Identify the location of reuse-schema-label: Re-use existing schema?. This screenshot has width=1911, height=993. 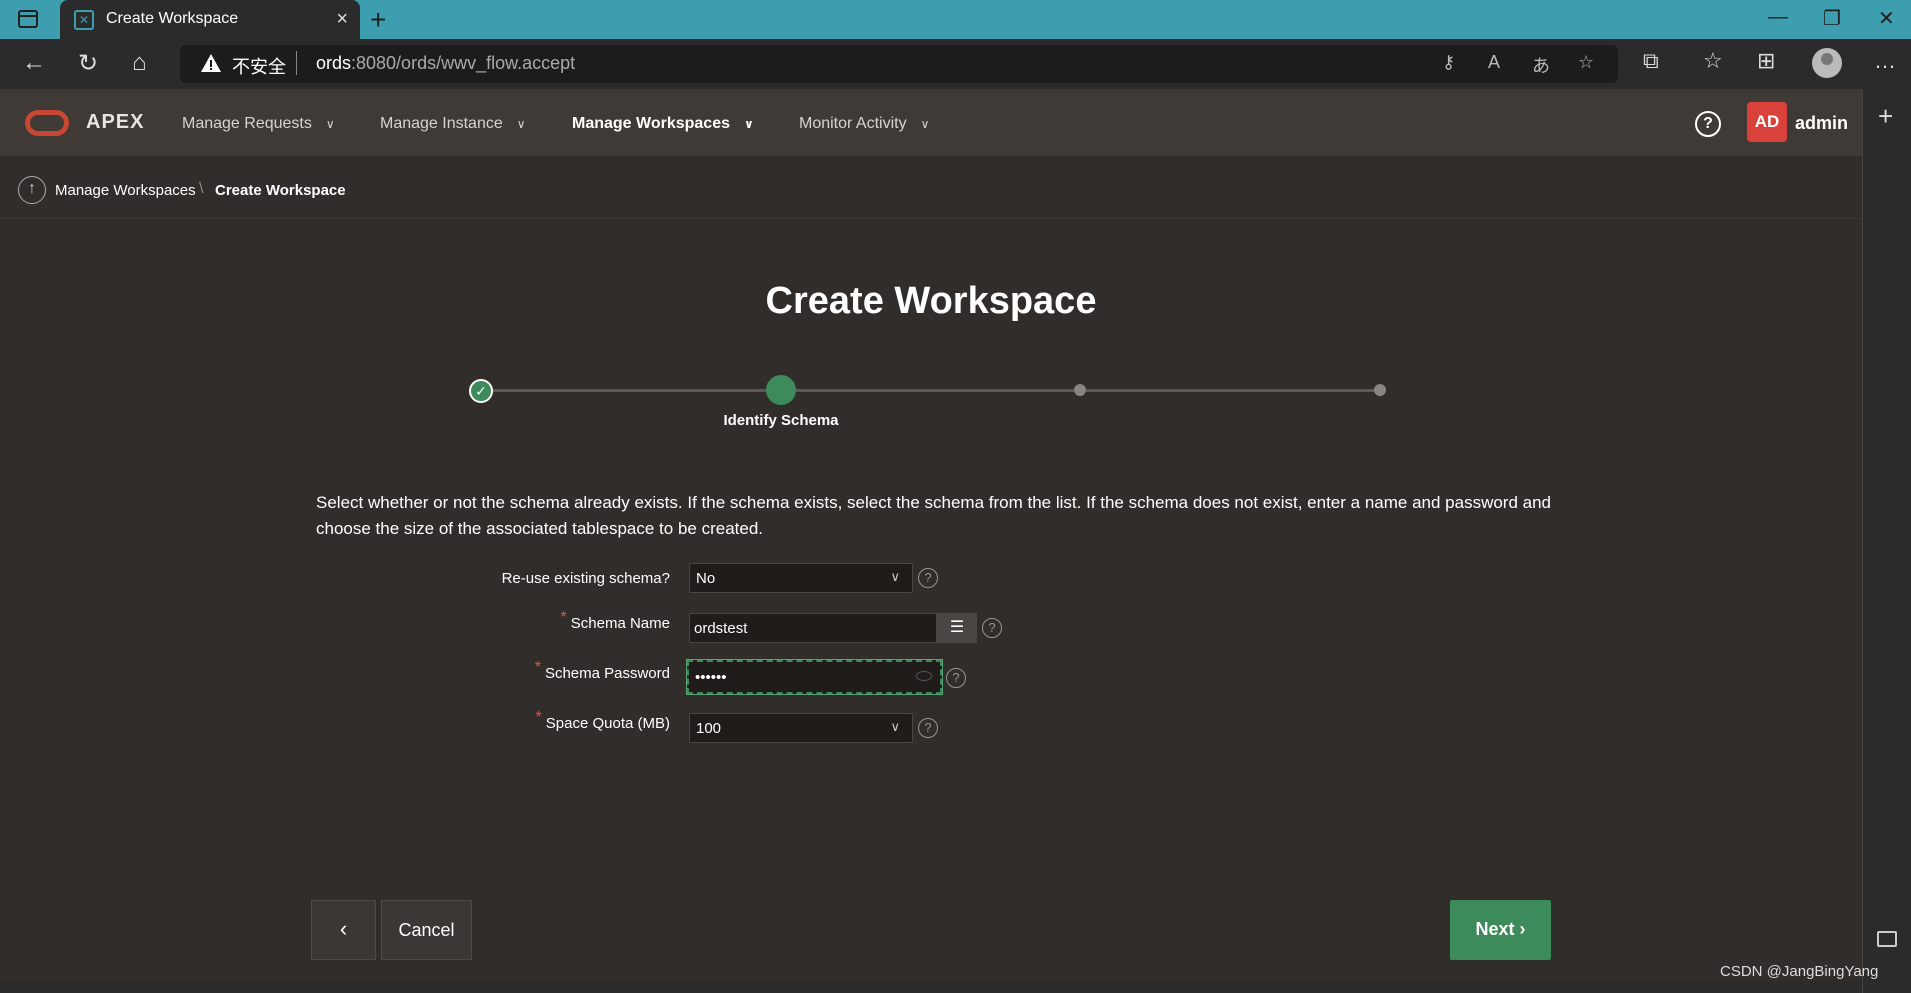
(585, 578).